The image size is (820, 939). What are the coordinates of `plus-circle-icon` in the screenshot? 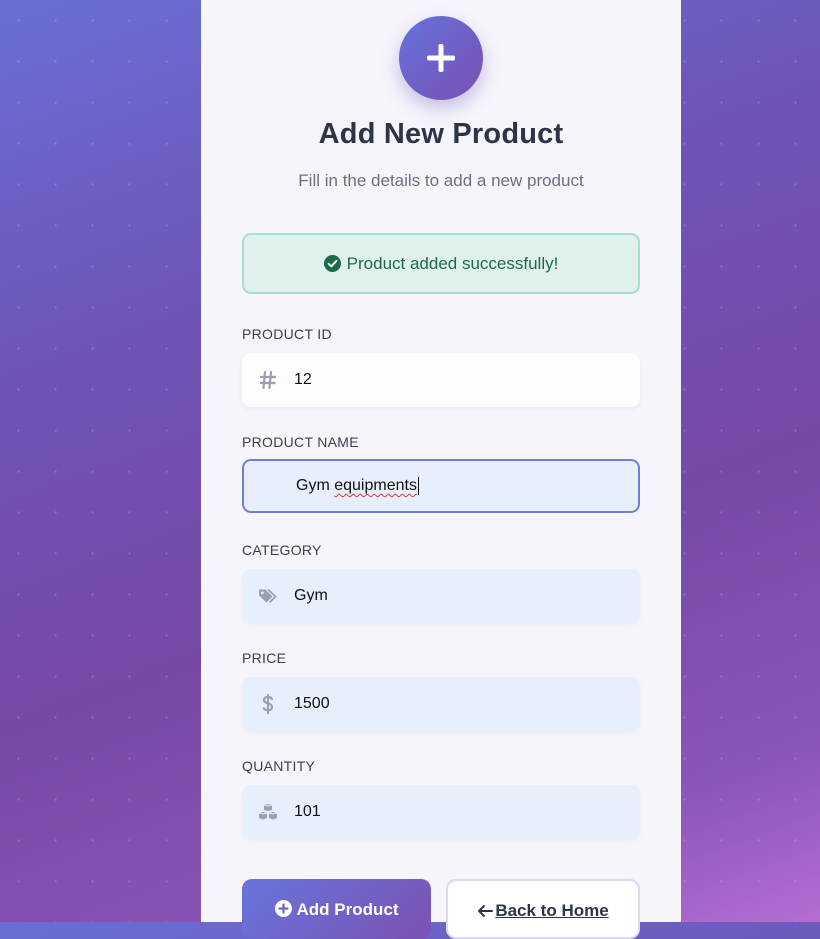 It's located at (283, 908).